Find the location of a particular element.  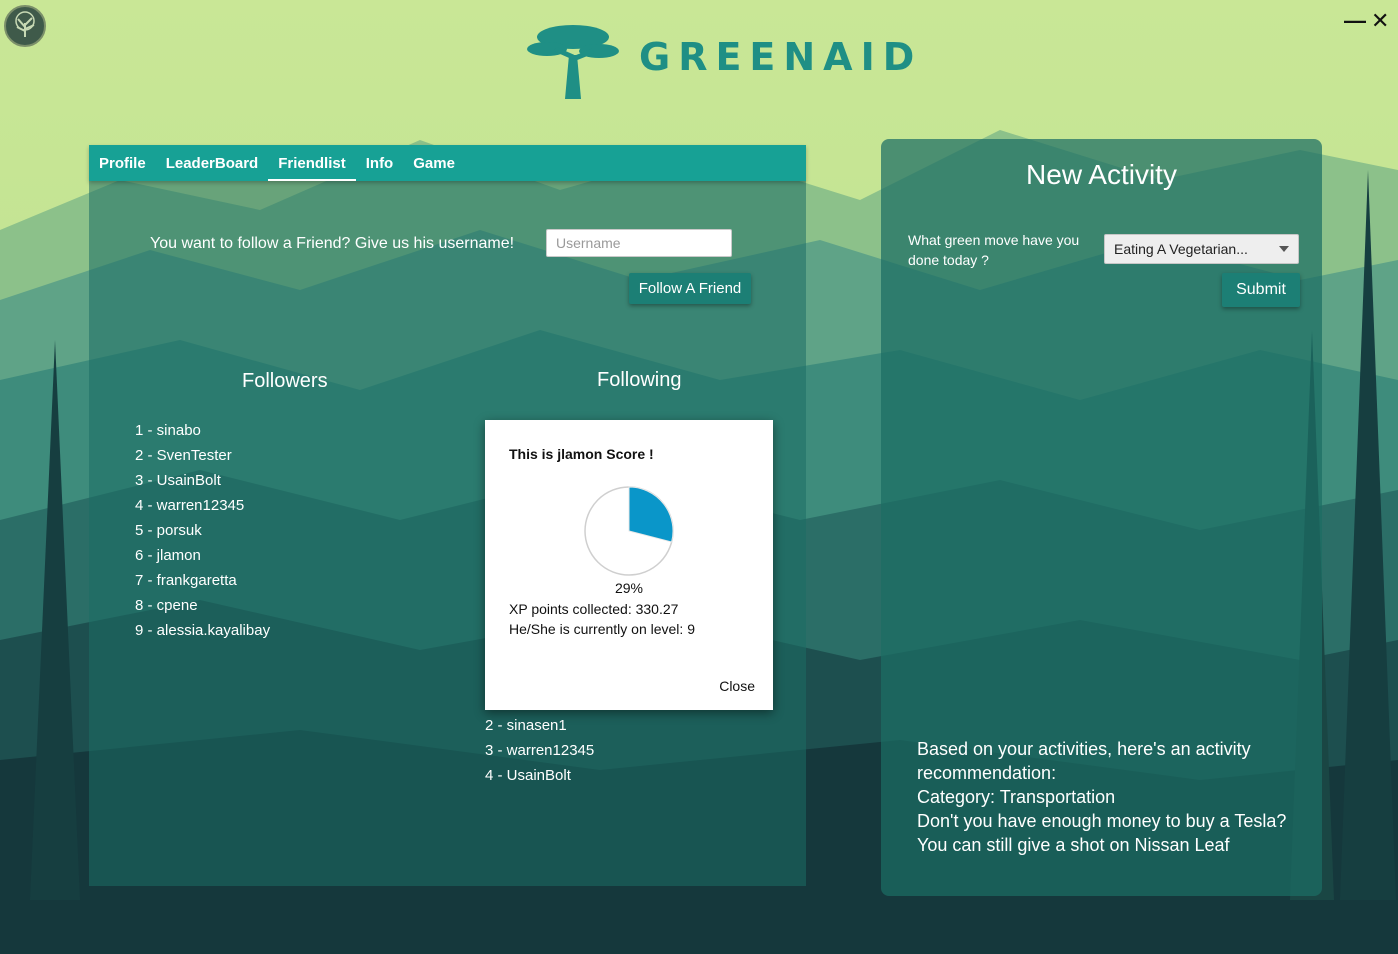

tab-info: Info is located at coordinates (380, 163).